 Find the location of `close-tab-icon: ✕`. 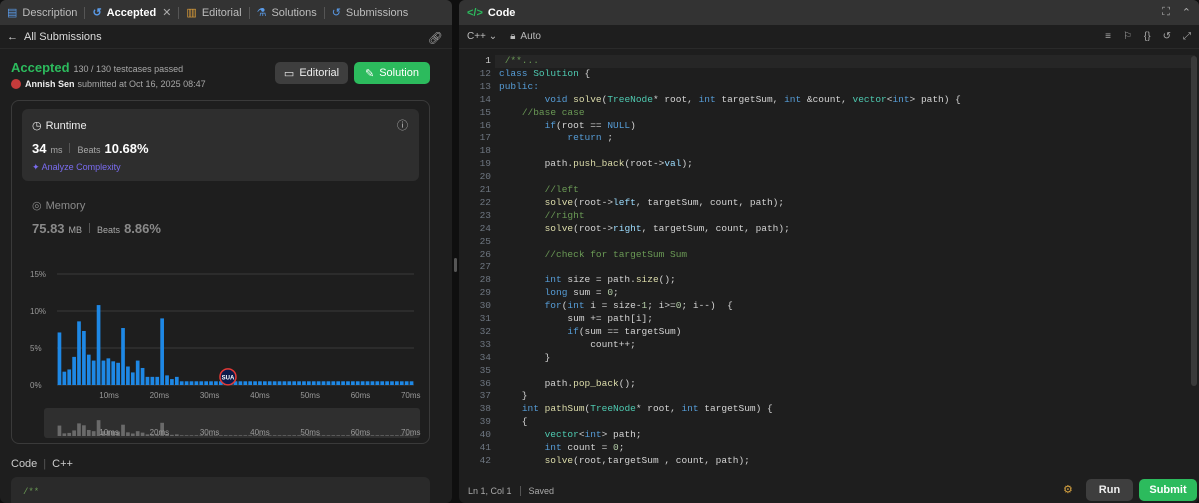

close-tab-icon: ✕ is located at coordinates (166, 12).